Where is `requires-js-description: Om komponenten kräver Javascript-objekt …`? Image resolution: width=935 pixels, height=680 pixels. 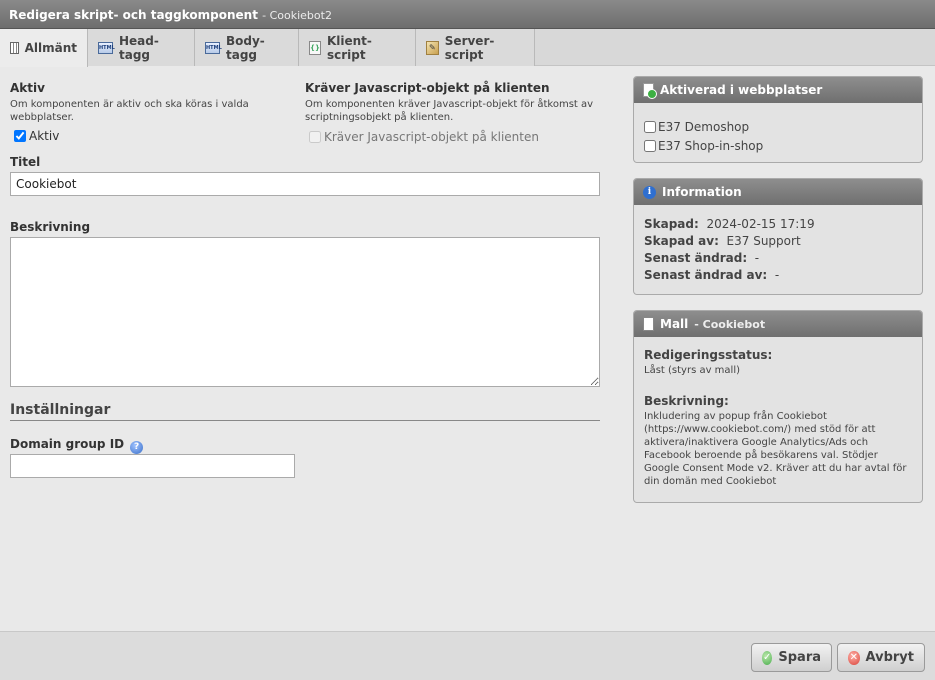 requires-js-description: Om komponenten kräver Javascript-objekt … is located at coordinates (449, 111).